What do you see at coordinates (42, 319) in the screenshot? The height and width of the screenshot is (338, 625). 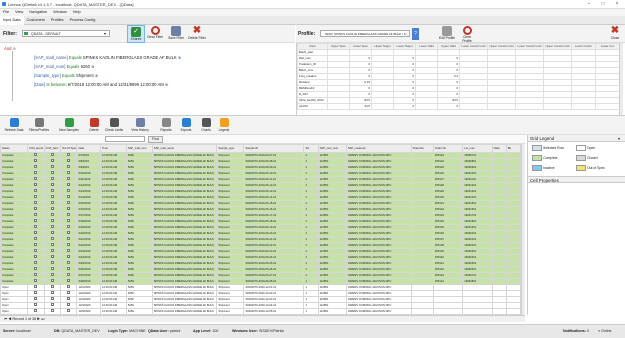 I see `nav-last-icon: ⏭` at bounding box center [42, 319].